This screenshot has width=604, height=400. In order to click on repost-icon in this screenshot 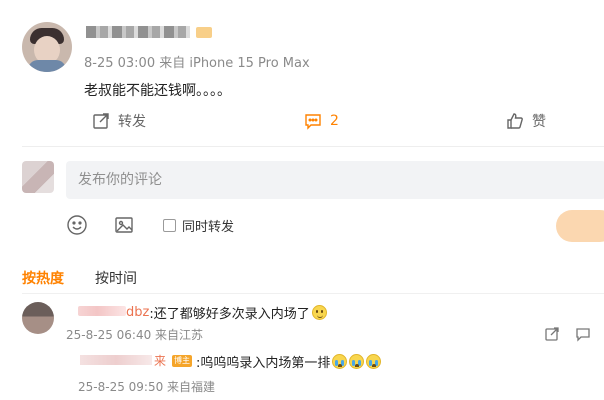, I will do `click(101, 121)`.